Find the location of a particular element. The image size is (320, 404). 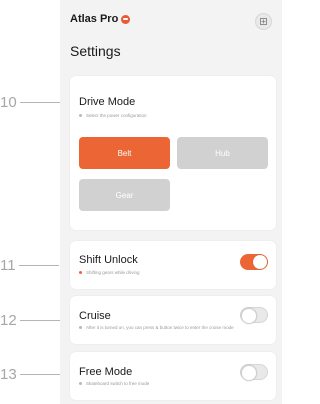

app-header: Atlas Pro is located at coordinates (100, 19).